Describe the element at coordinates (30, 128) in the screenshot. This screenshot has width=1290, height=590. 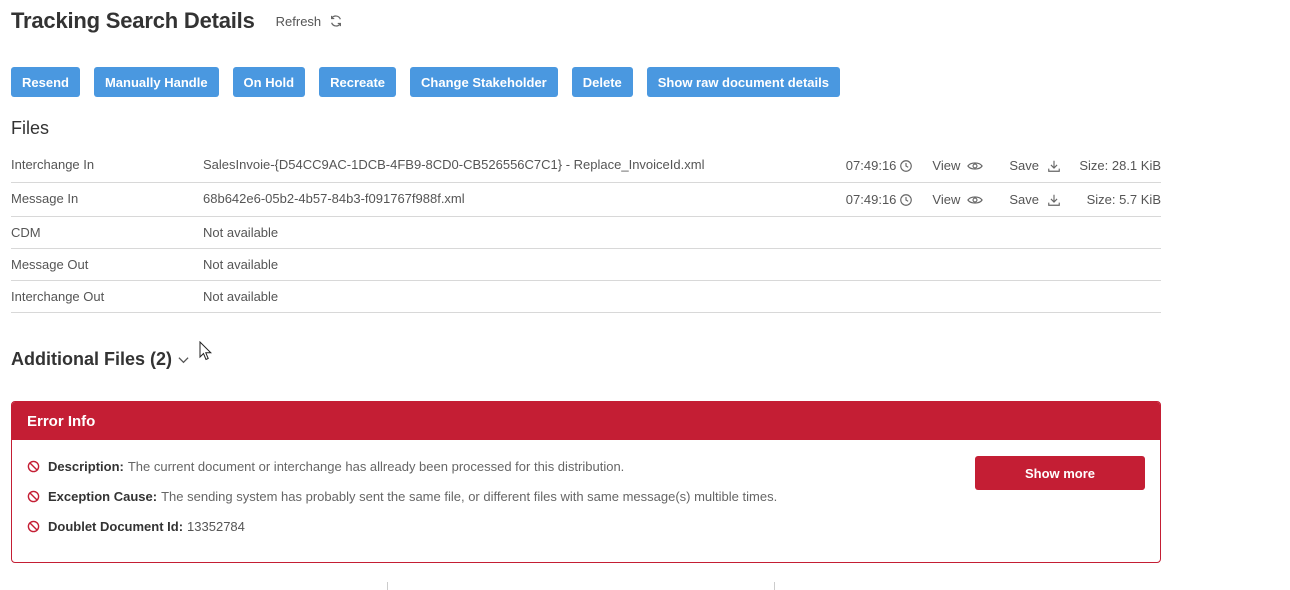
I see `files-title: Files` at that location.